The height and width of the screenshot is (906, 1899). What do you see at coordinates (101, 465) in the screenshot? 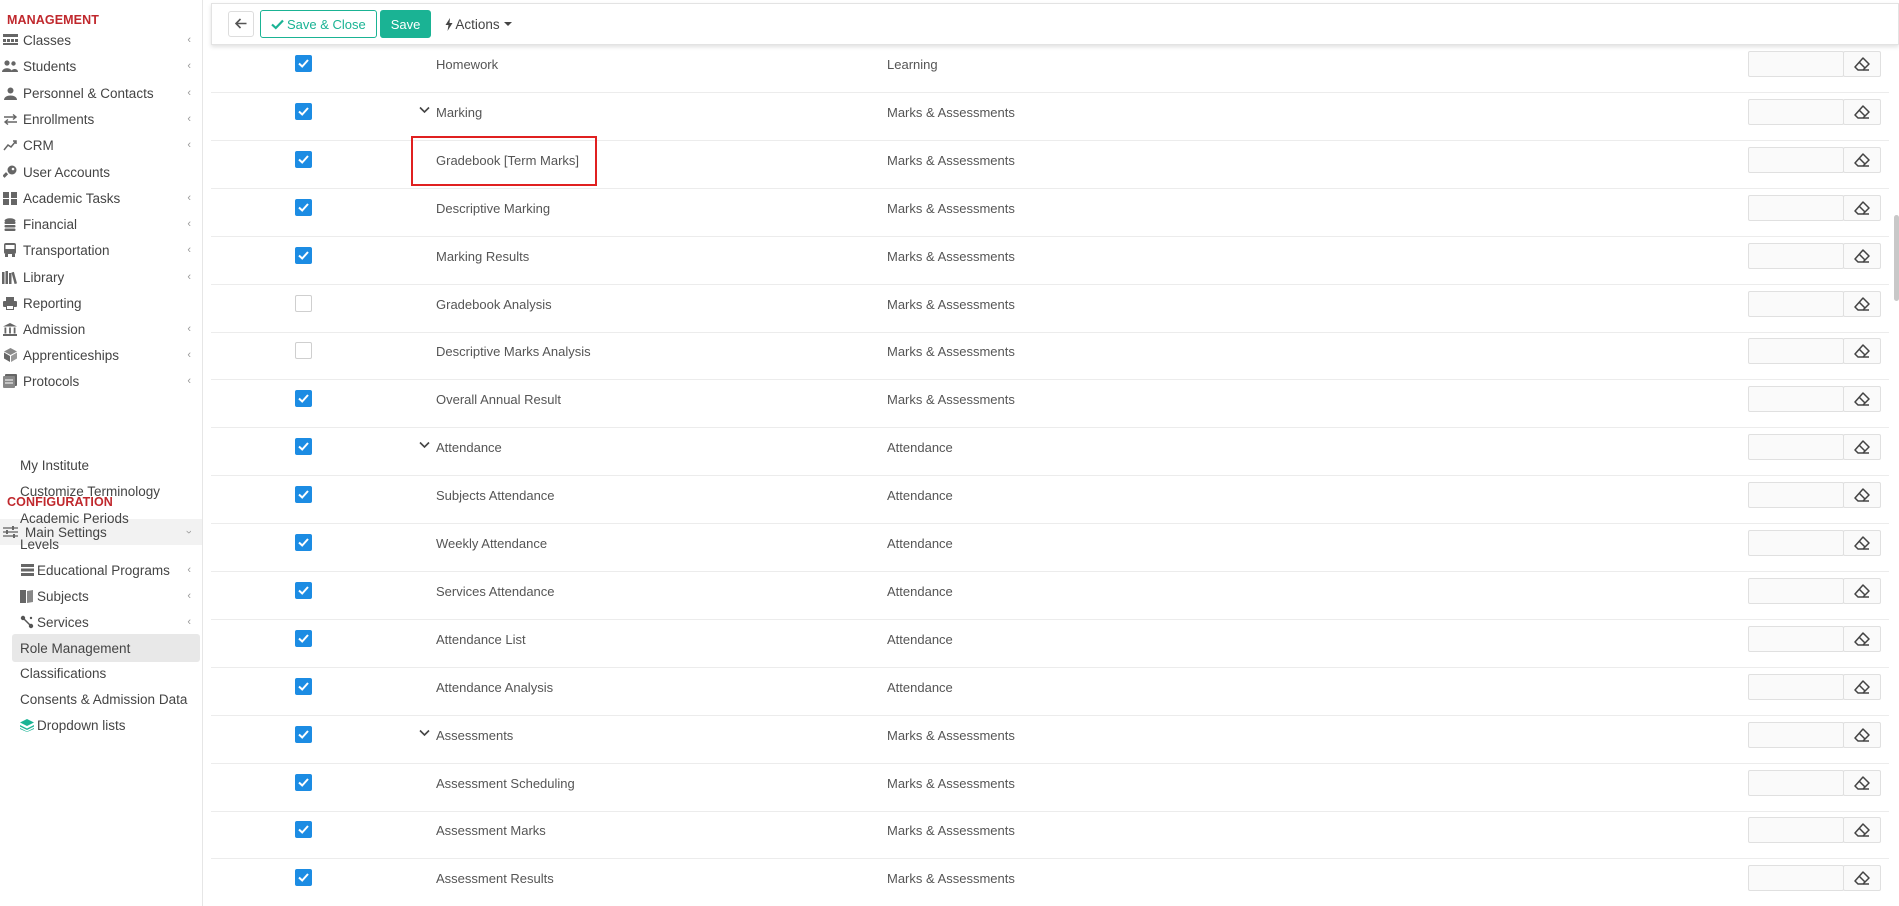
I see `sidebar-item-my-institute: My Institute` at bounding box center [101, 465].